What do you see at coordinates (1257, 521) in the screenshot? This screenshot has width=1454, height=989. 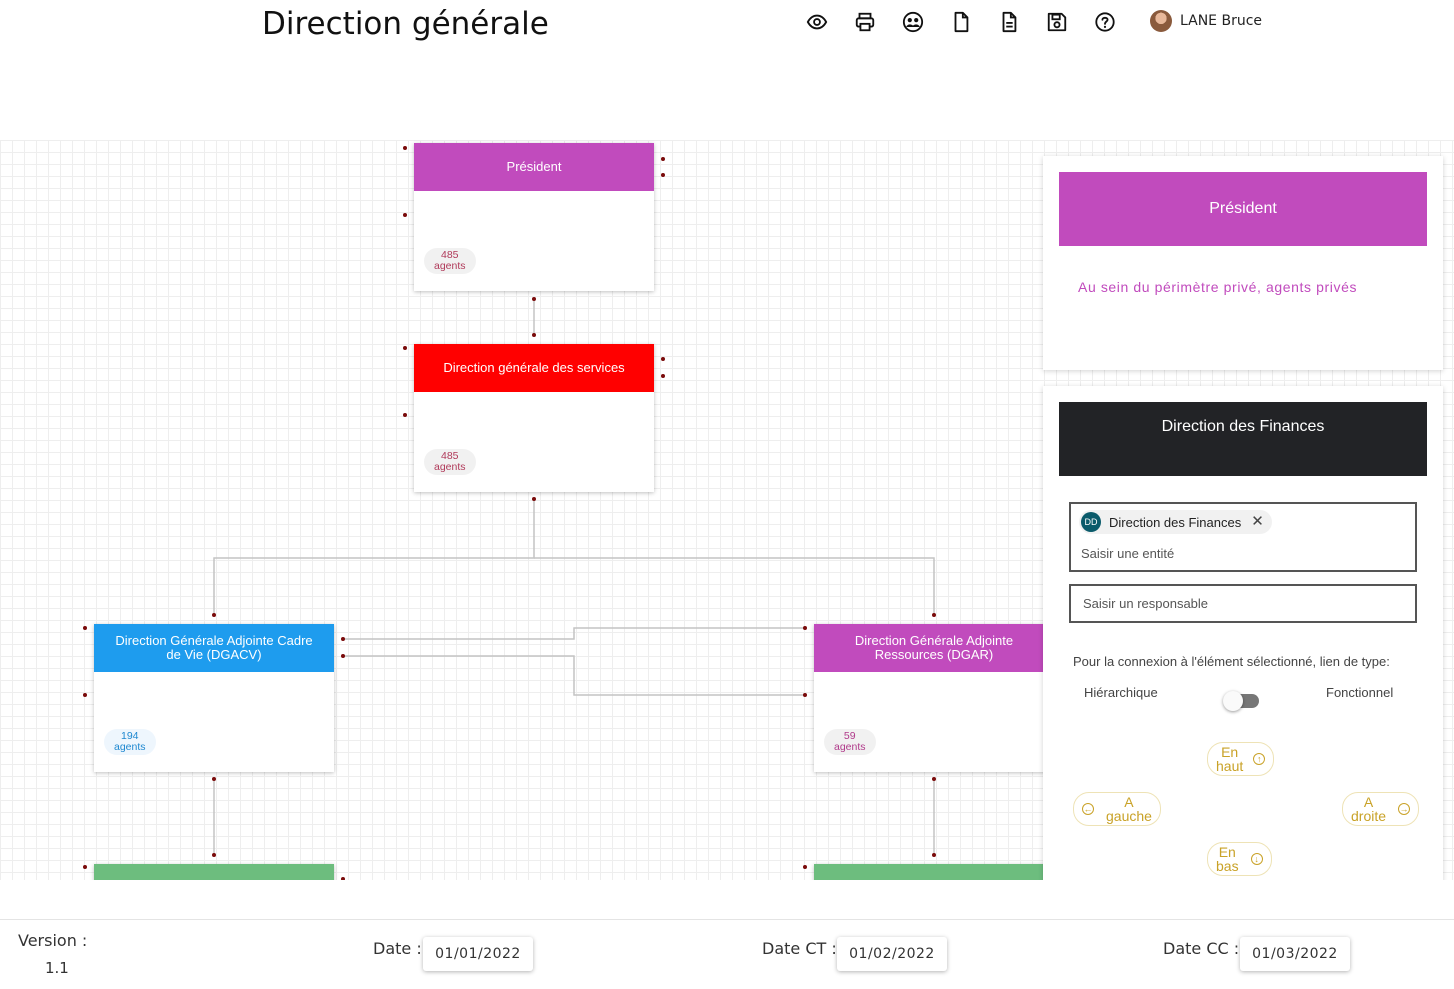 I see `close-icon: ✕` at bounding box center [1257, 521].